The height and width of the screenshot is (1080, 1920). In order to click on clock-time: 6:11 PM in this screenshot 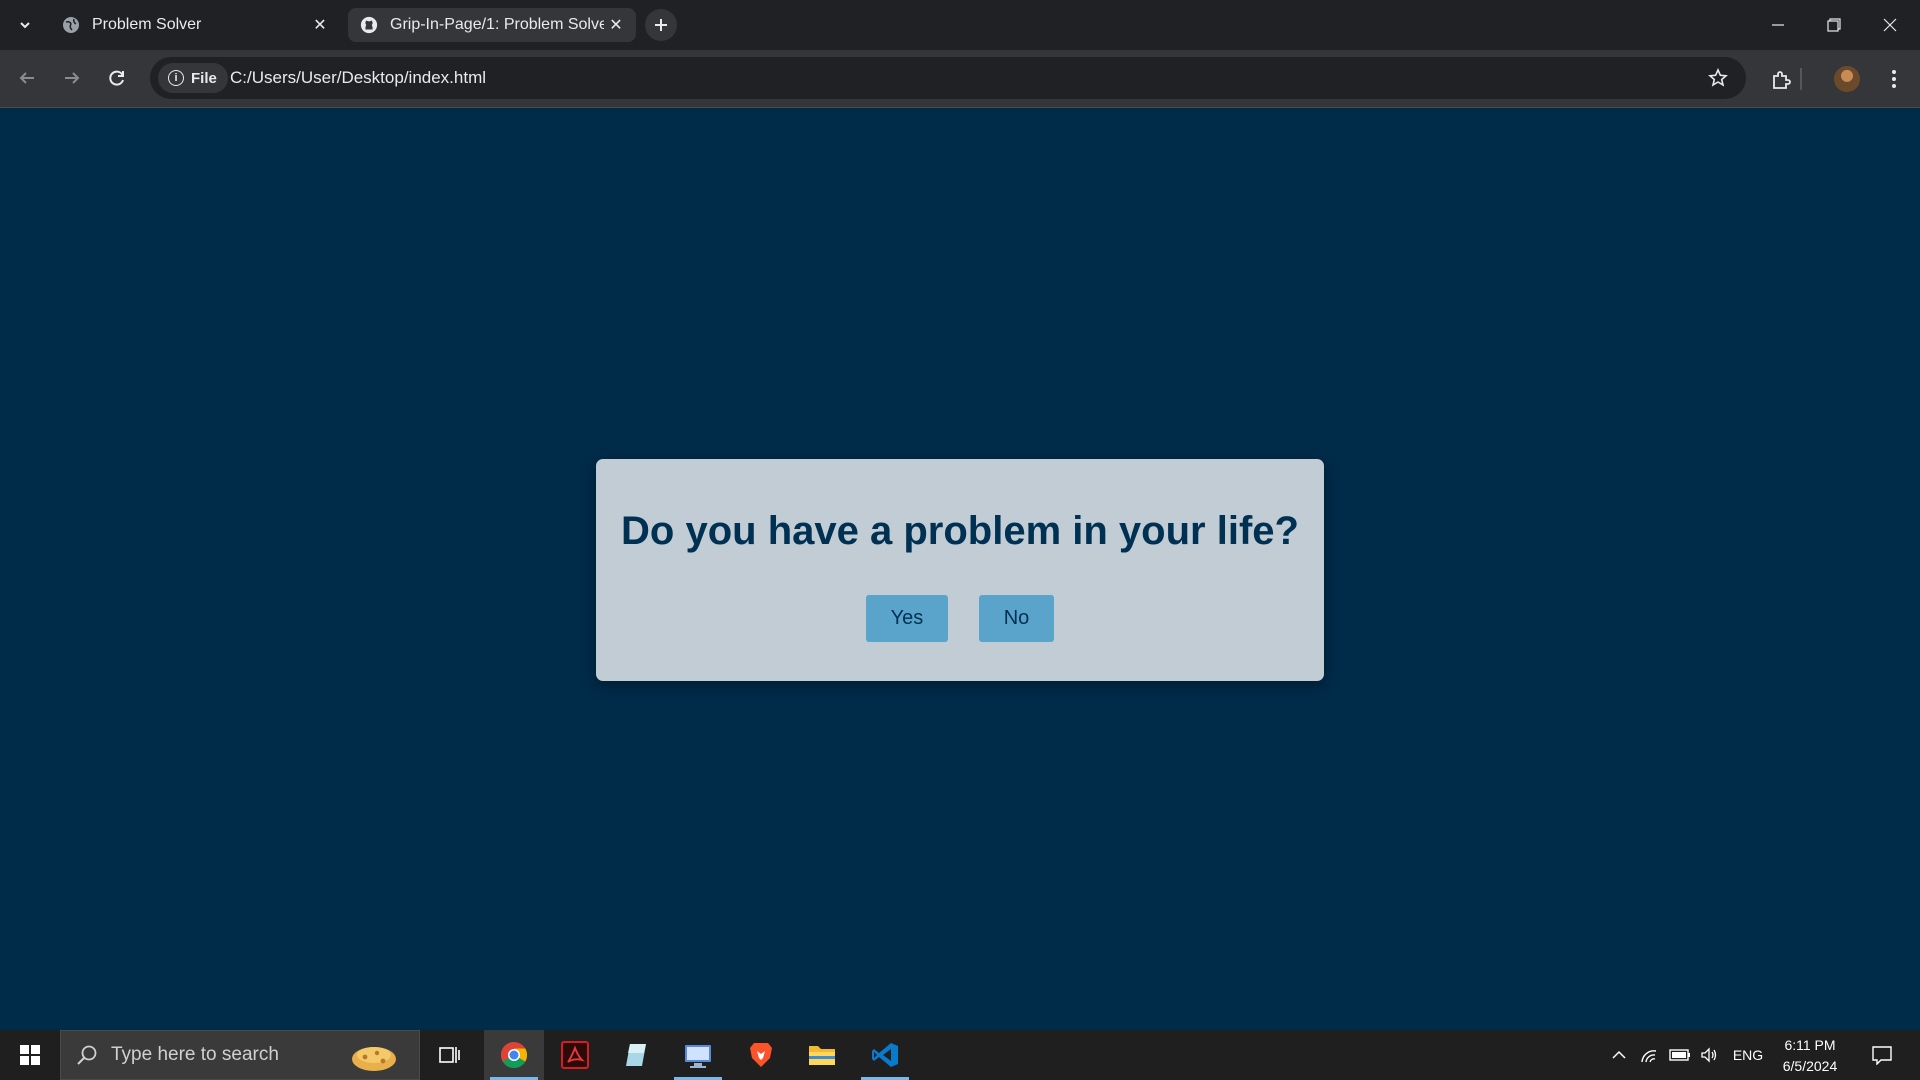, I will do `click(1810, 1045)`.